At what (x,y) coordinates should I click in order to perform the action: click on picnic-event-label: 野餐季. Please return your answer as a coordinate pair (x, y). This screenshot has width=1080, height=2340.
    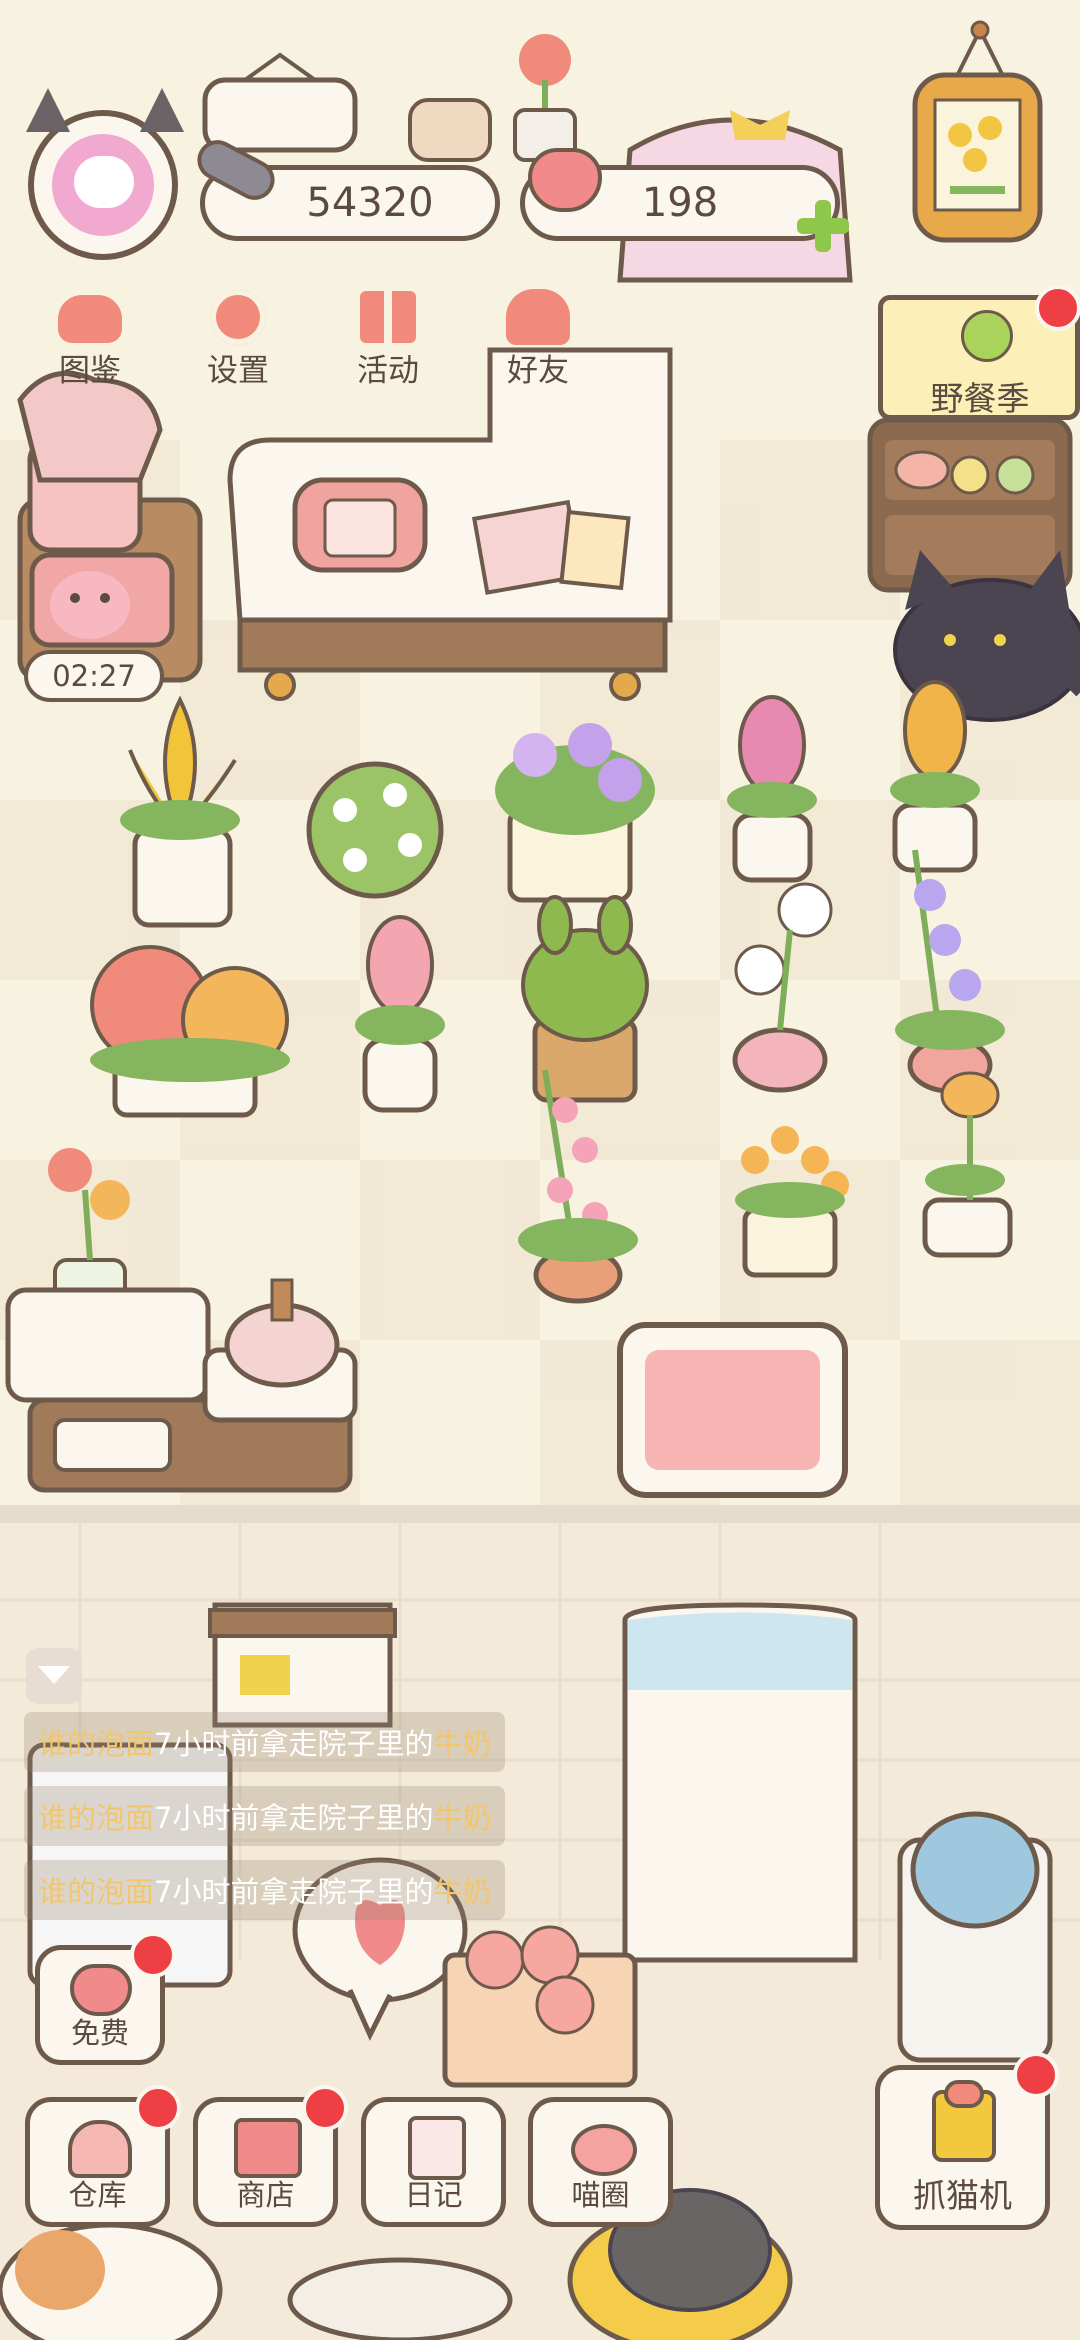
    Looking at the image, I should click on (980, 398).